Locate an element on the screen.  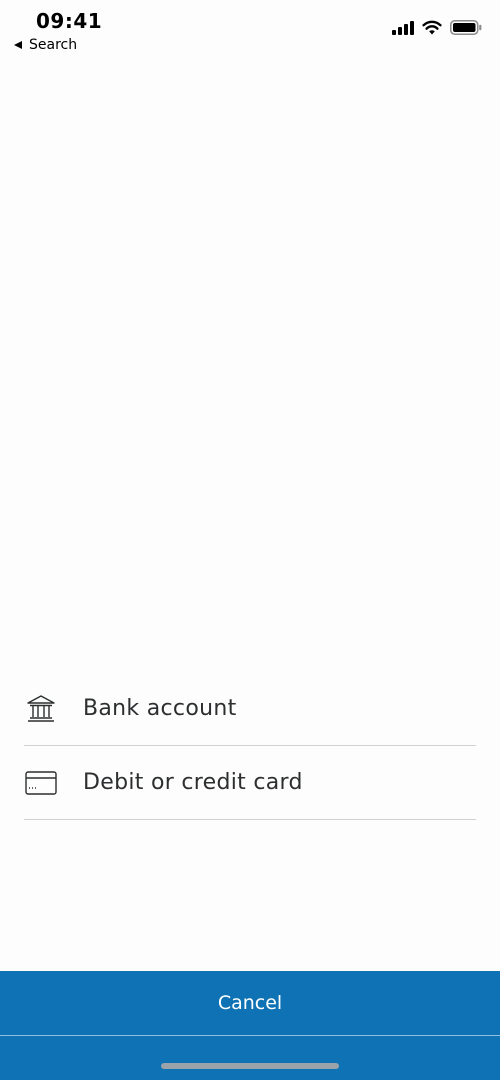
payment-method-options: Bank account Debit or credit card is located at coordinates (250, 746).